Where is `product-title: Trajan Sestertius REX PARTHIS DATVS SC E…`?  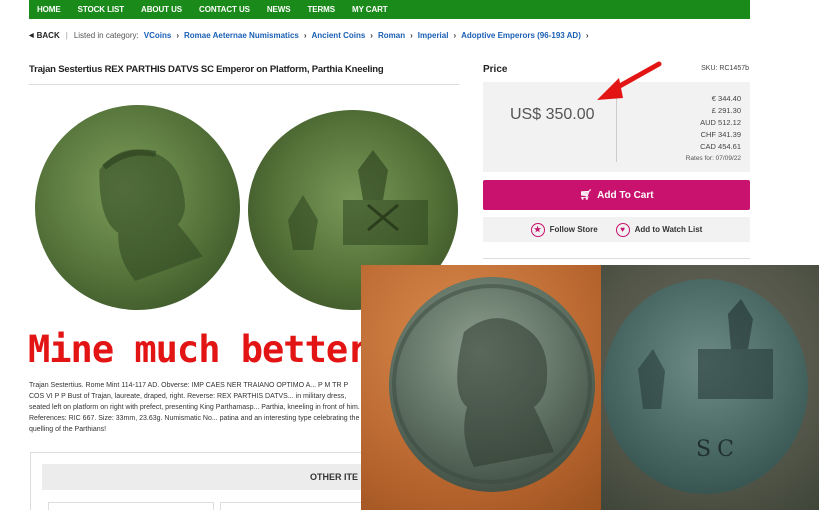 product-title: Trajan Sestertius REX PARTHIS DATVS SC E… is located at coordinates (206, 69).